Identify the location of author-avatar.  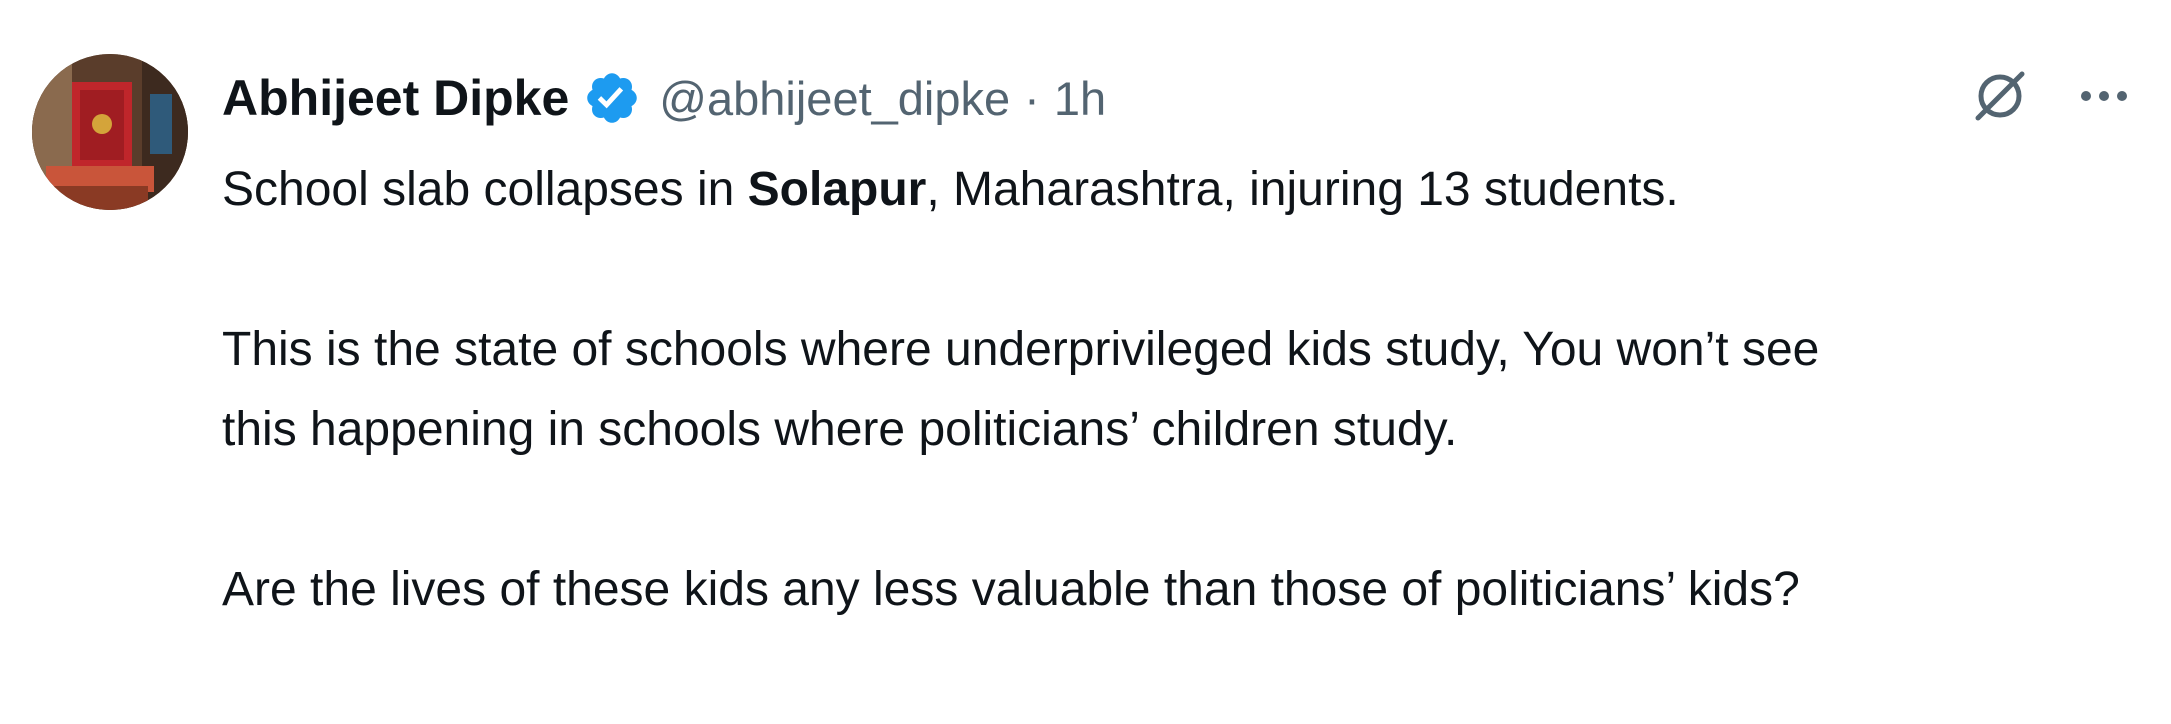
(110, 132).